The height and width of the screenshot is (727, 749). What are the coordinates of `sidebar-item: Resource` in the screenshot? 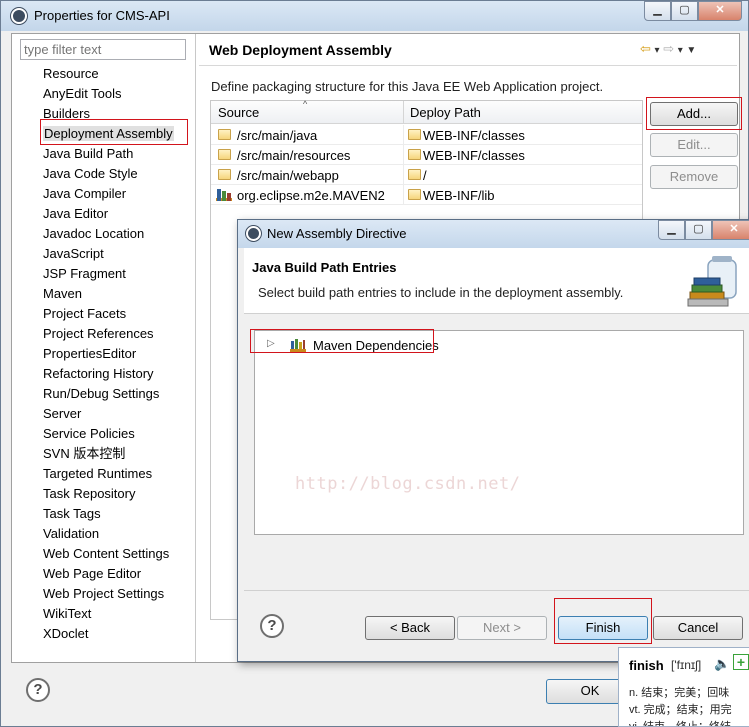 It's located at (108, 74).